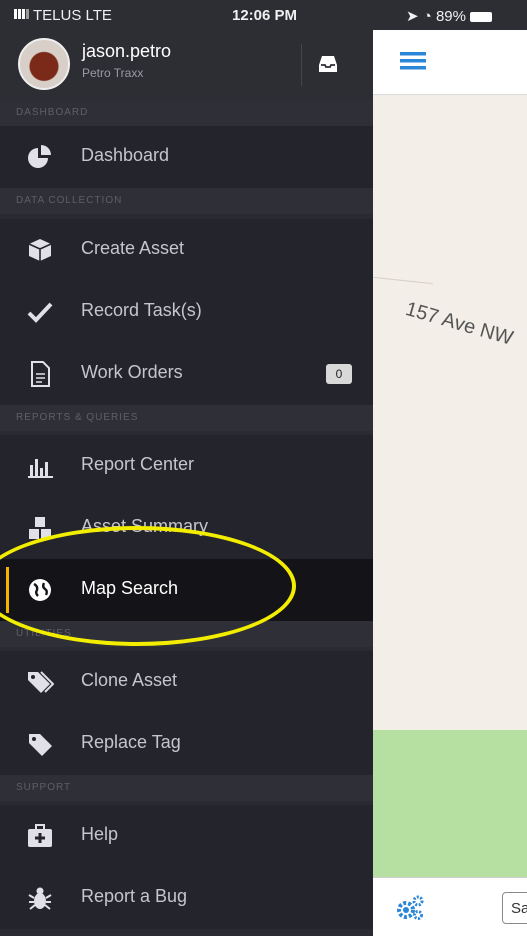 This screenshot has width=527, height=936. What do you see at coordinates (40, 468) in the screenshot?
I see `bar-chart-icon` at bounding box center [40, 468].